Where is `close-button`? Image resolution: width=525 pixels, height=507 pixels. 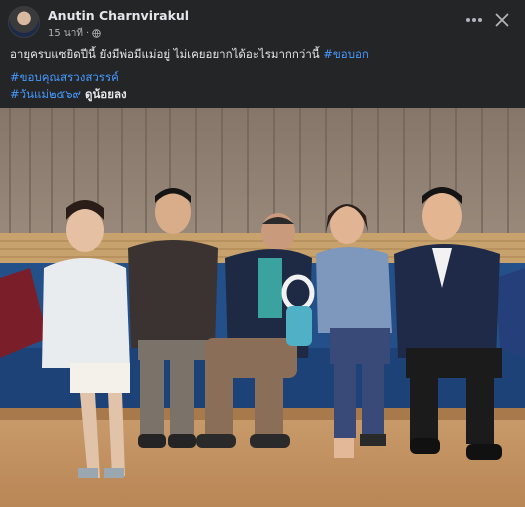 close-button is located at coordinates (502, 20).